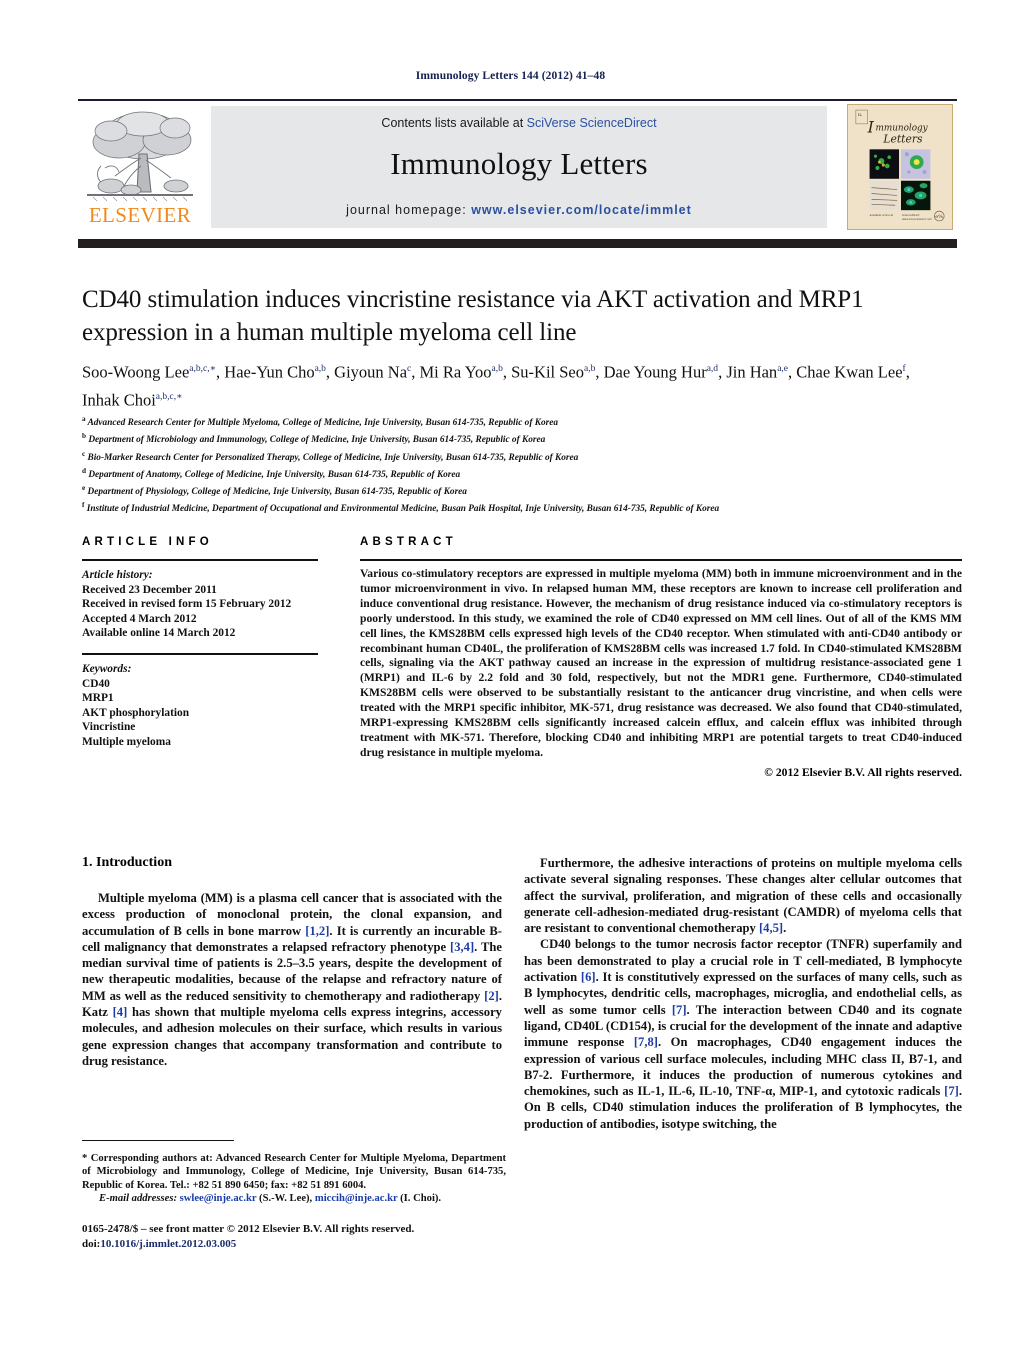 This screenshot has width=1021, height=1351. Describe the element at coordinates (517, 100) in the screenshot. I see `masthead-top-rule` at that location.